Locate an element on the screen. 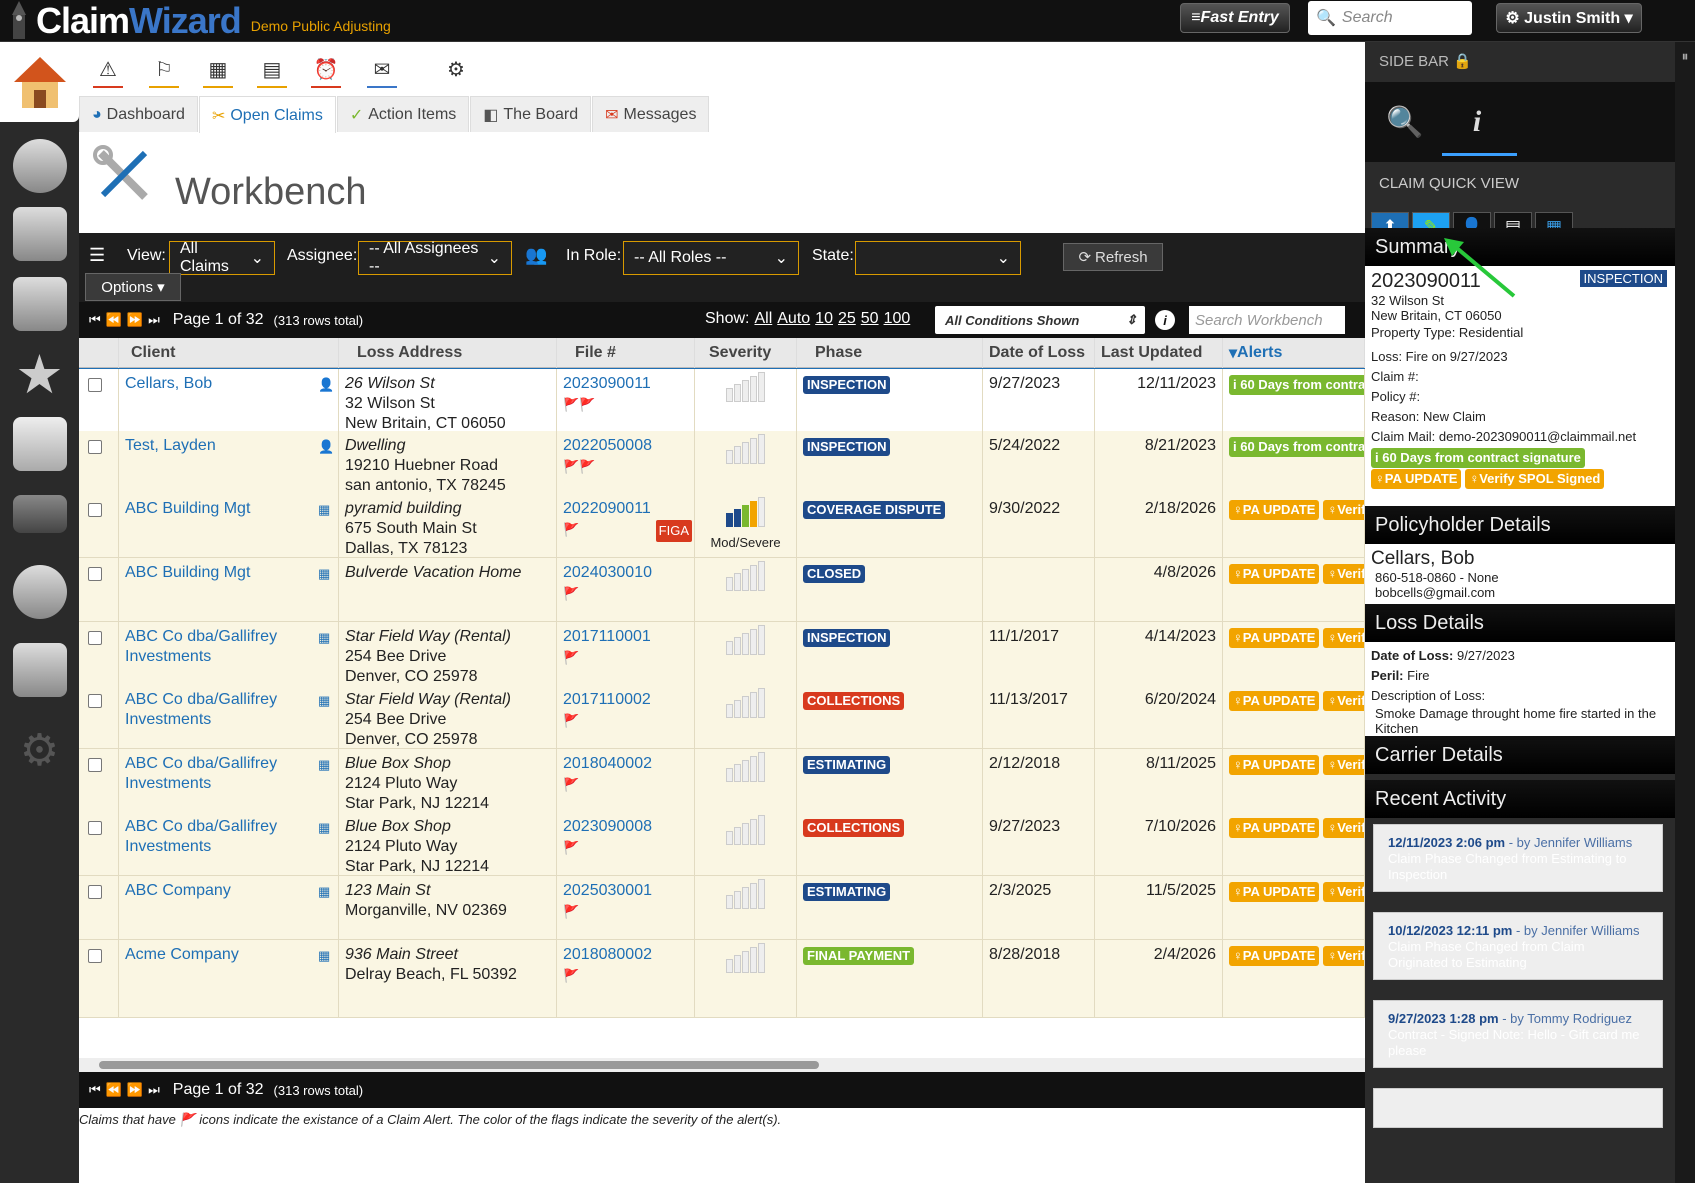 The image size is (1695, 1183). client-link: Acme Company is located at coordinates (182, 954).